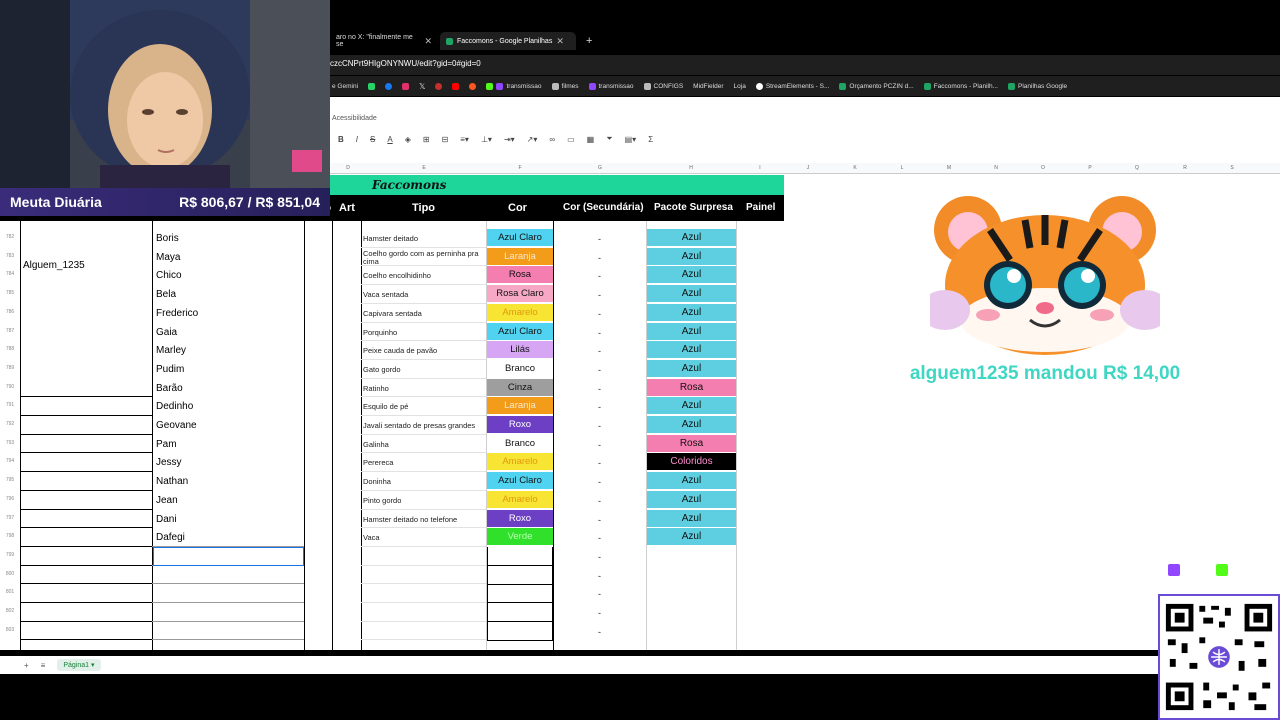  Describe the element at coordinates (10, 611) in the screenshot. I see `row-number: 802` at that location.